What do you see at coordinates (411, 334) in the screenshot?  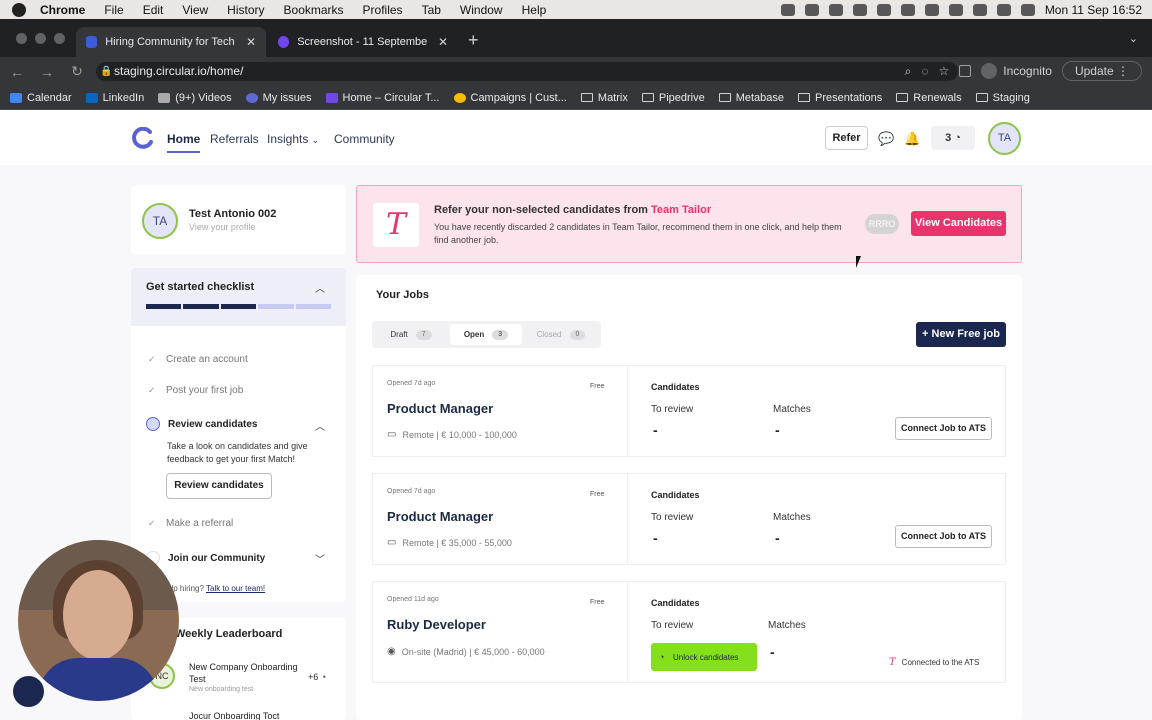 I see `tab-draft: Draft 7` at bounding box center [411, 334].